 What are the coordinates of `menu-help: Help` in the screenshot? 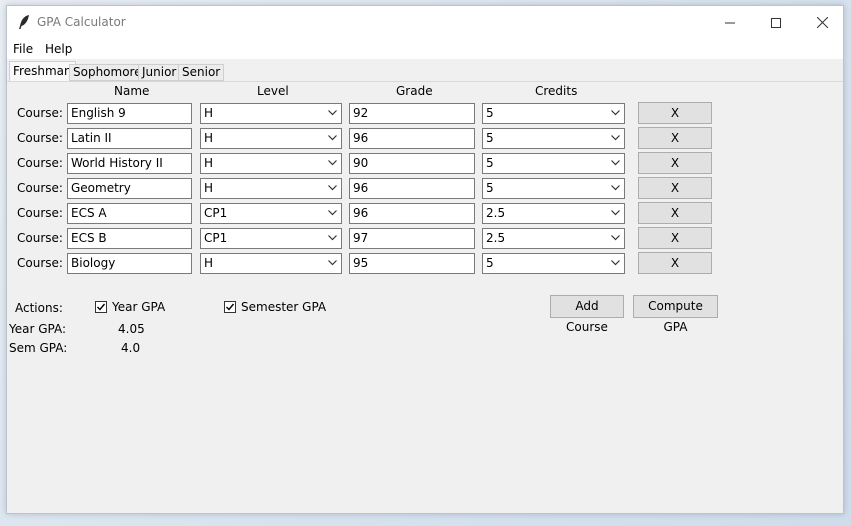 It's located at (58, 49).